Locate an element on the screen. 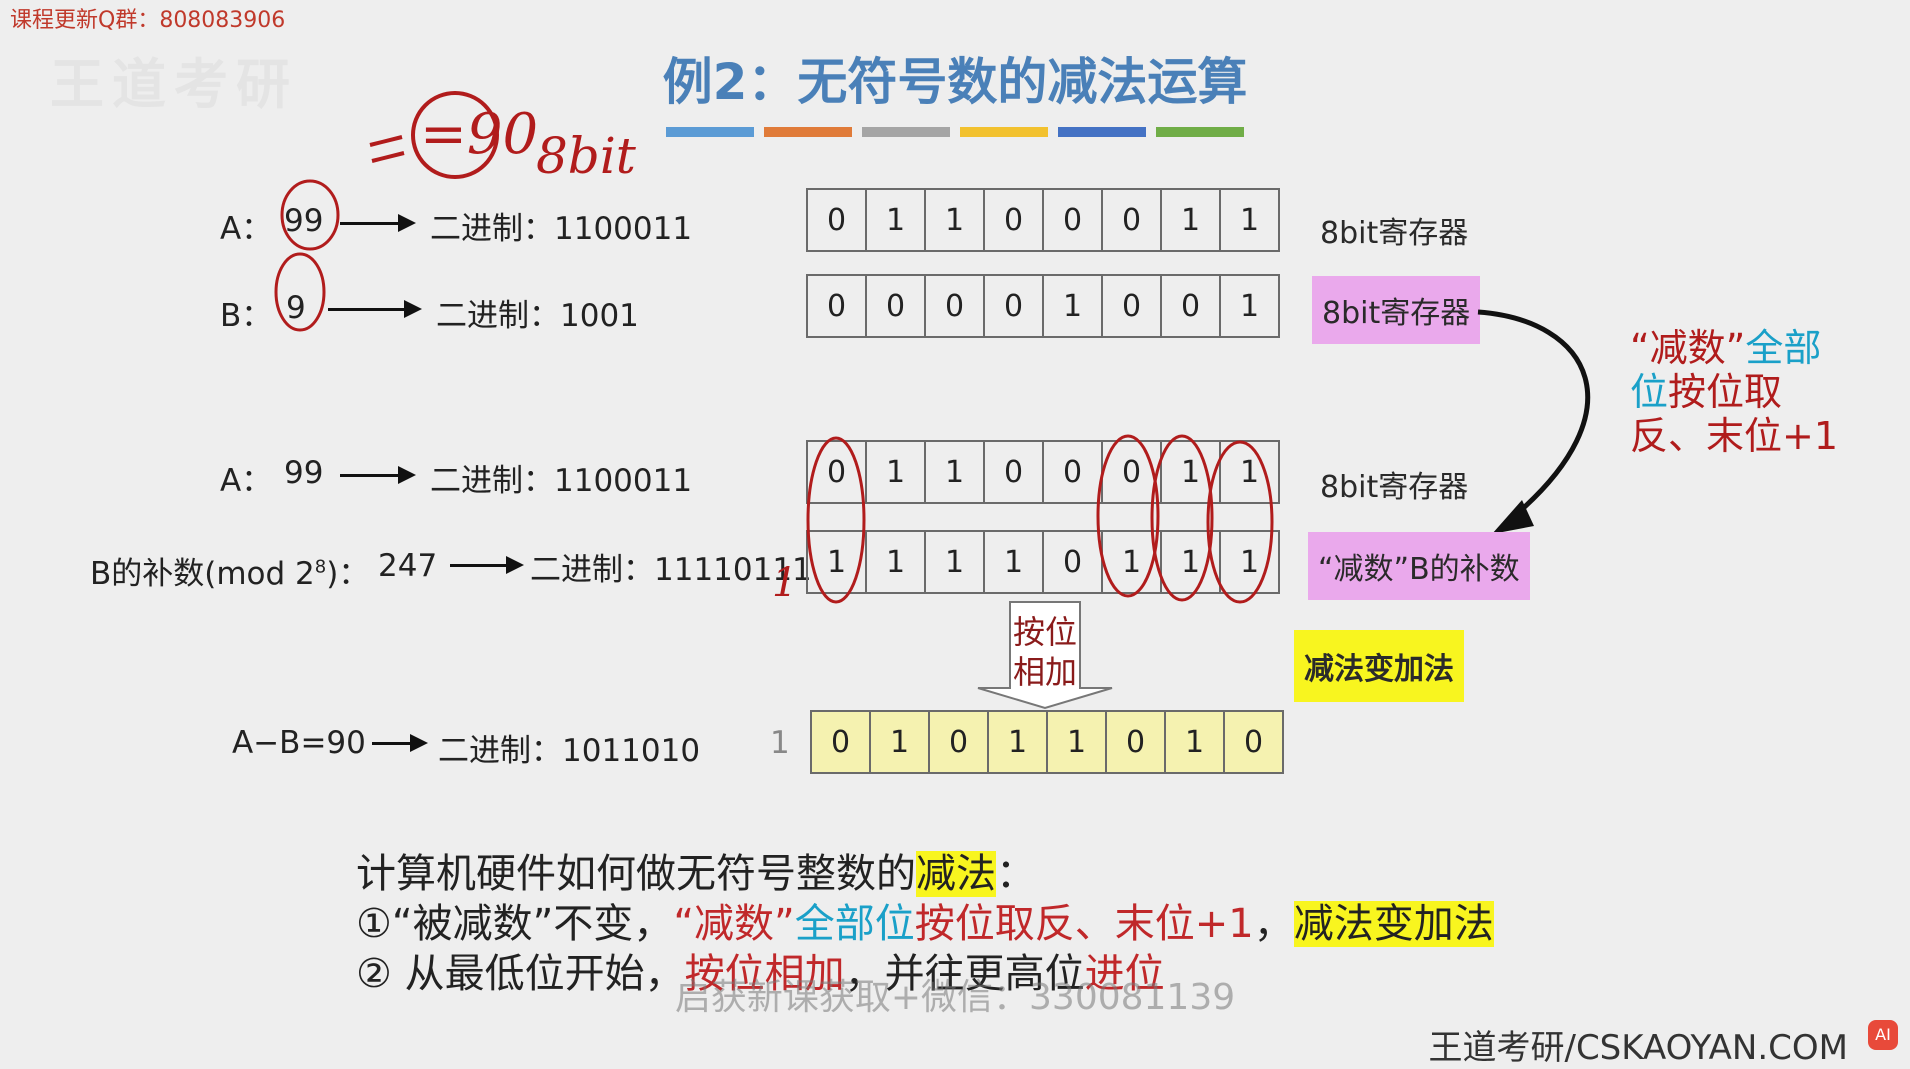 This screenshot has width=1910, height=1069. handwriting-top: =90 8bit is located at coordinates (503, 138).